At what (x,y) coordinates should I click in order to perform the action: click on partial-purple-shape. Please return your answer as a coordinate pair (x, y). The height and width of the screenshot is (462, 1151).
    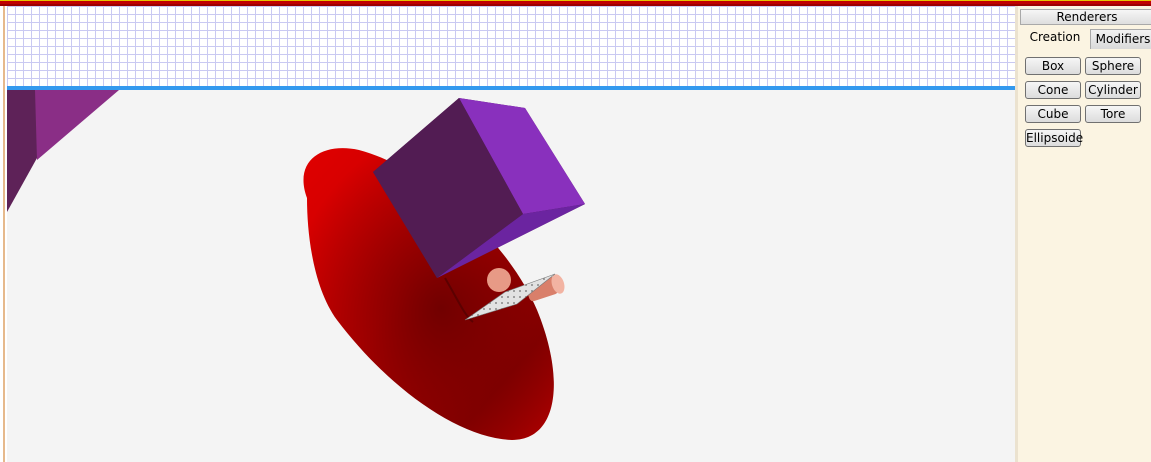
    Looking at the image, I should click on (63, 151).